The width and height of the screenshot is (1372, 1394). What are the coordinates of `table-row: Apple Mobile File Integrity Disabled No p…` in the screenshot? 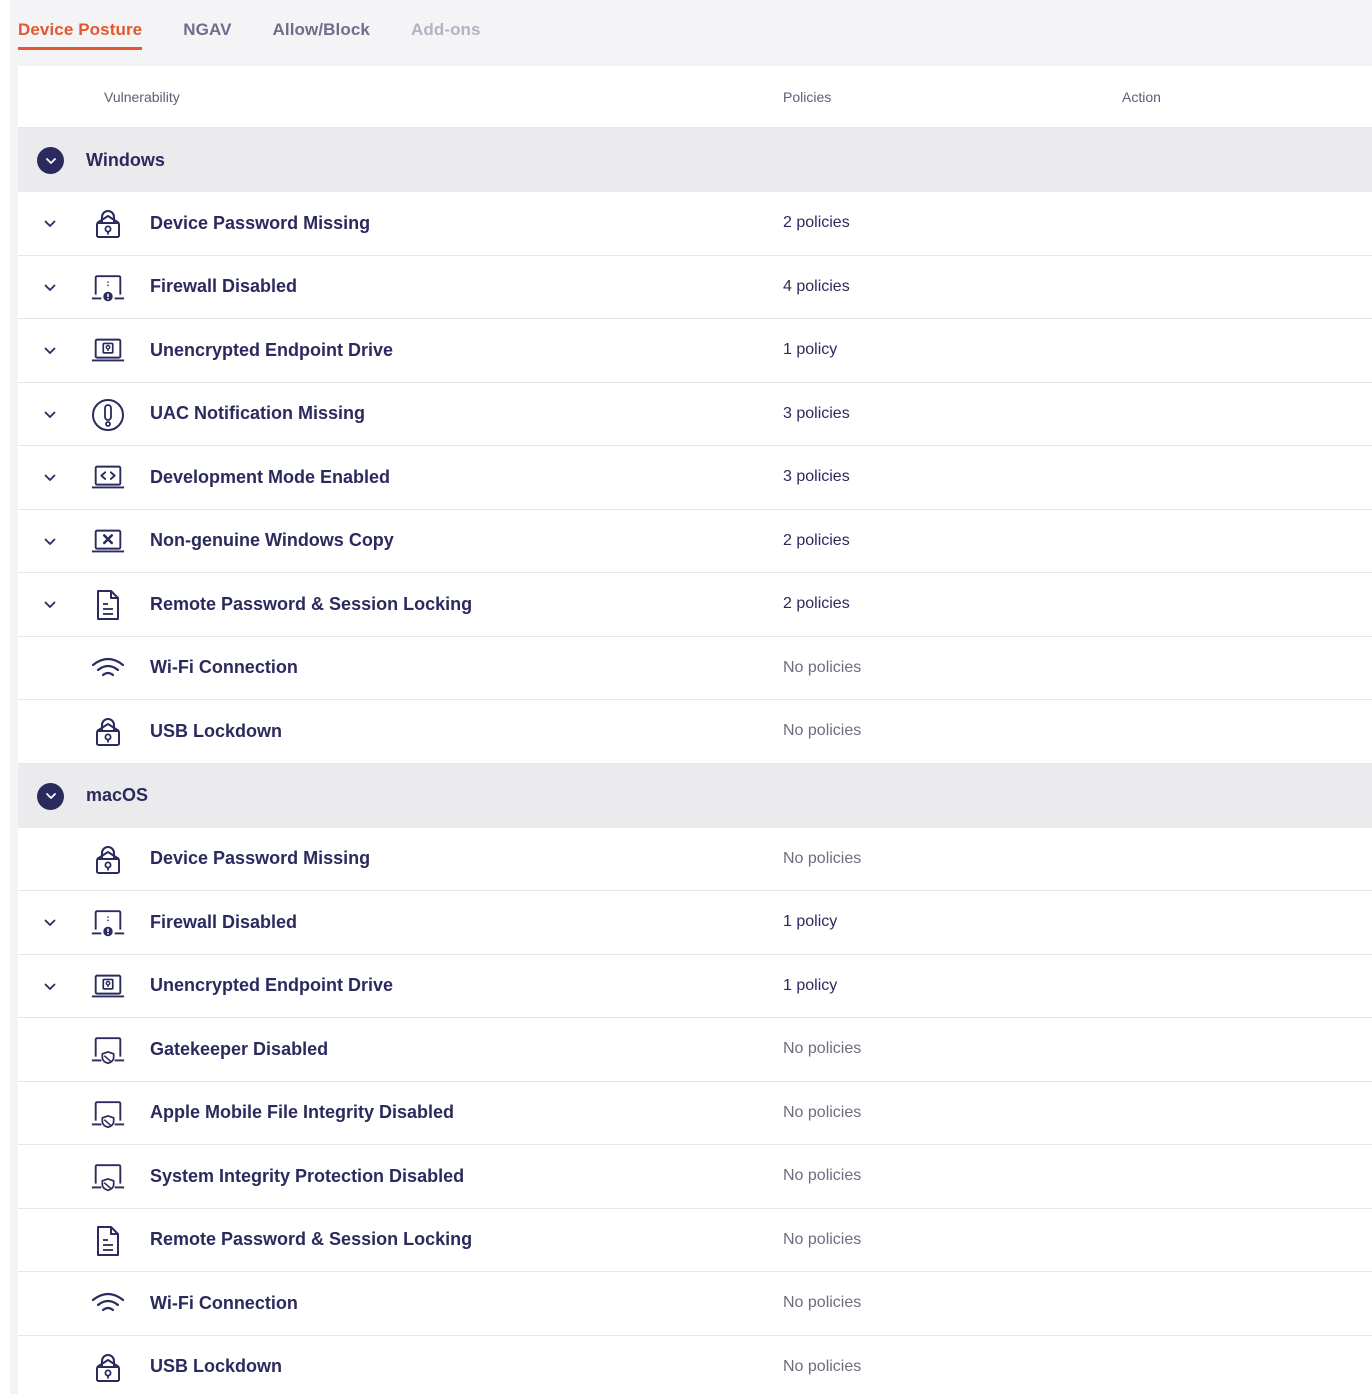 It's located at (695, 1113).